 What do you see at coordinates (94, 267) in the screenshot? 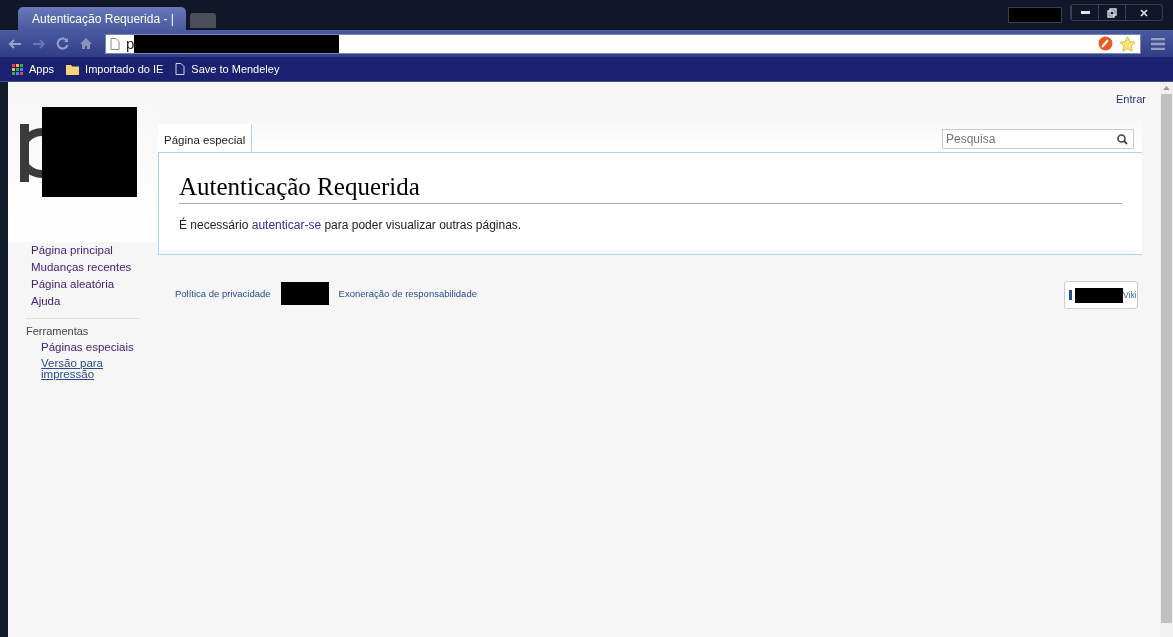
I see `sidebar-link: Mudanças recentes` at bounding box center [94, 267].